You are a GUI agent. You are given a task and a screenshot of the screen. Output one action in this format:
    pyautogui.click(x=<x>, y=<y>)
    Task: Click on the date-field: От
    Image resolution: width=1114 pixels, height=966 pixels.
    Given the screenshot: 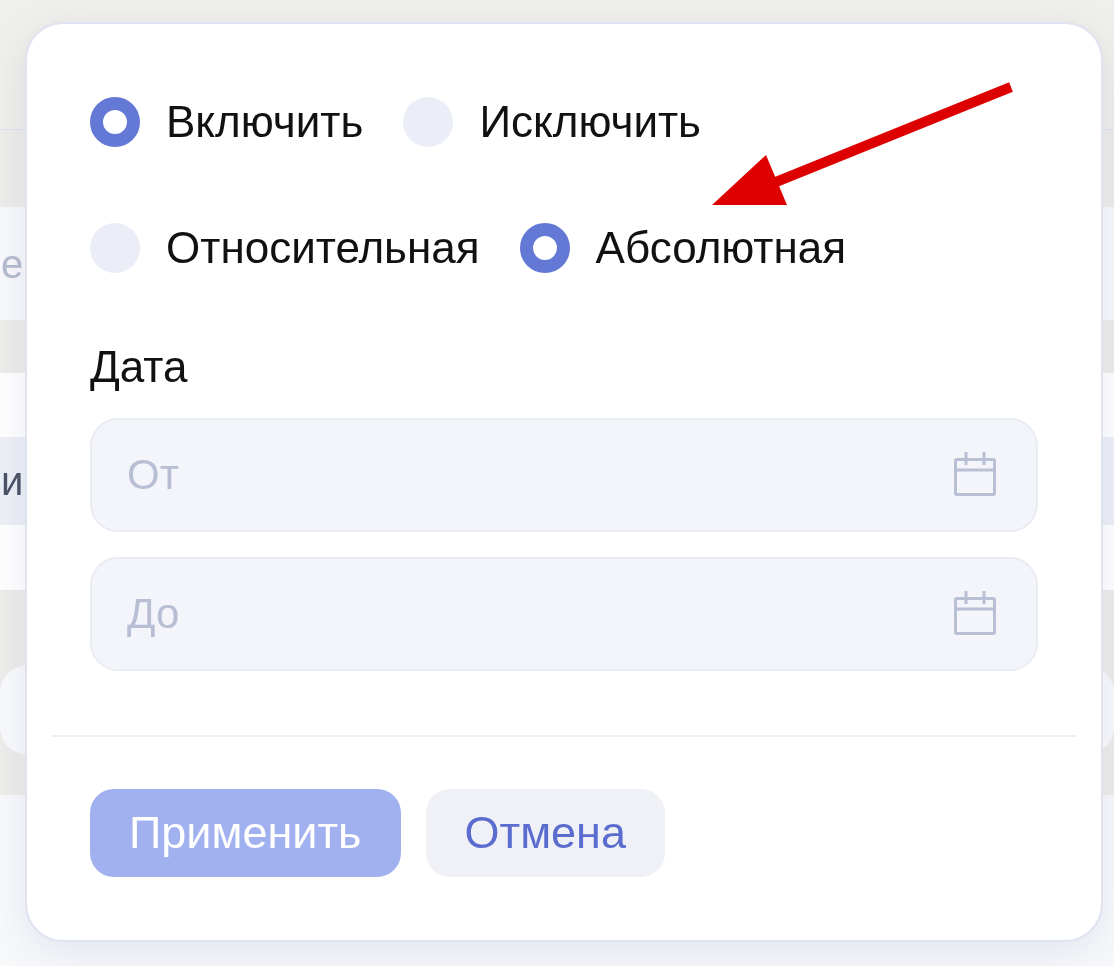 What is the action you would take?
    pyautogui.click(x=564, y=475)
    